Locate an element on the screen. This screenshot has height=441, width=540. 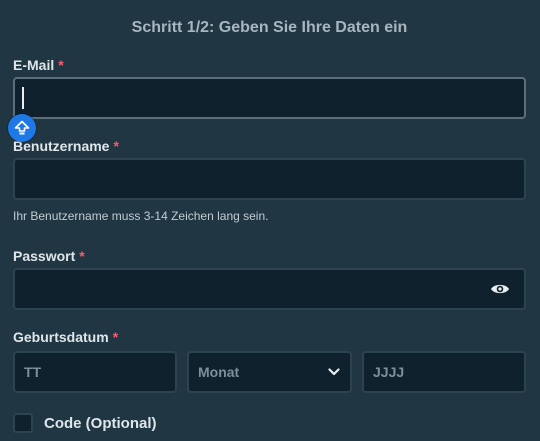
email-field is located at coordinates (269, 98).